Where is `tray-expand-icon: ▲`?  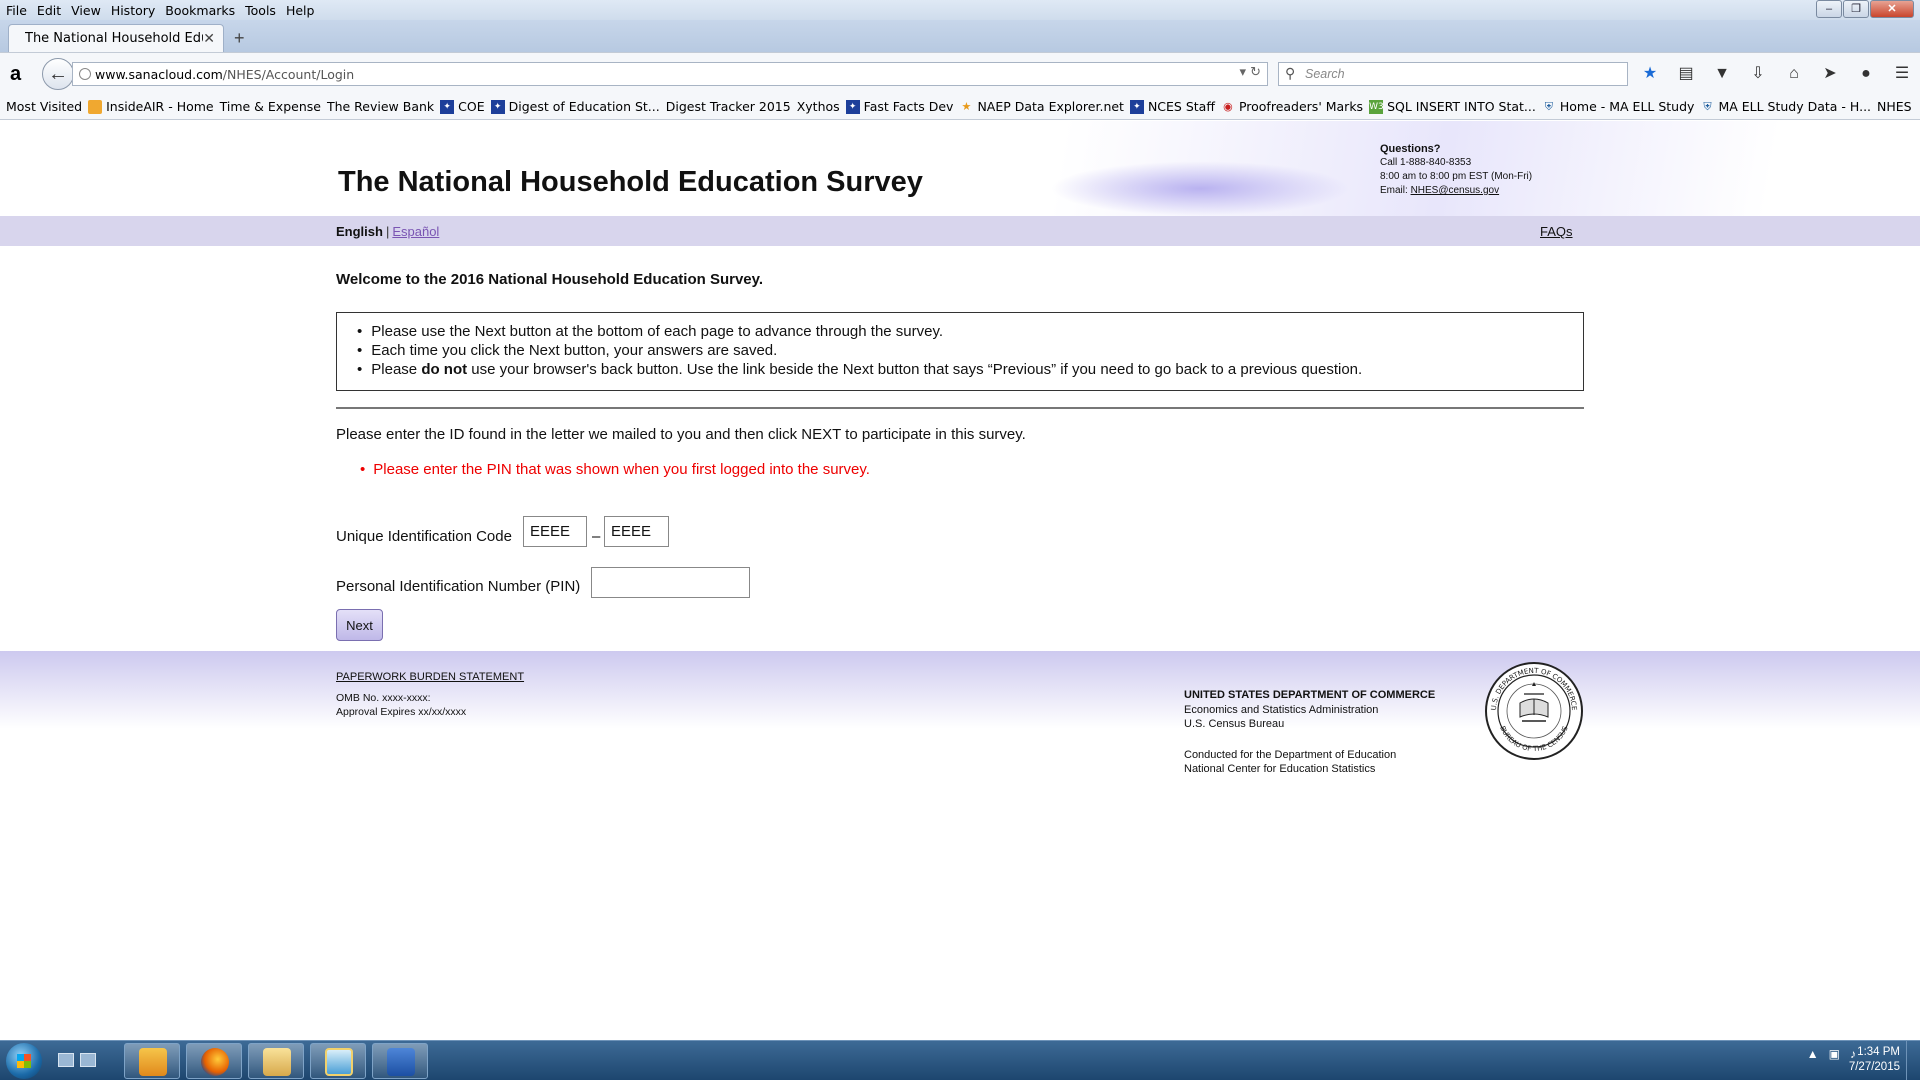
tray-expand-icon: ▲ is located at coordinates (1813, 1054).